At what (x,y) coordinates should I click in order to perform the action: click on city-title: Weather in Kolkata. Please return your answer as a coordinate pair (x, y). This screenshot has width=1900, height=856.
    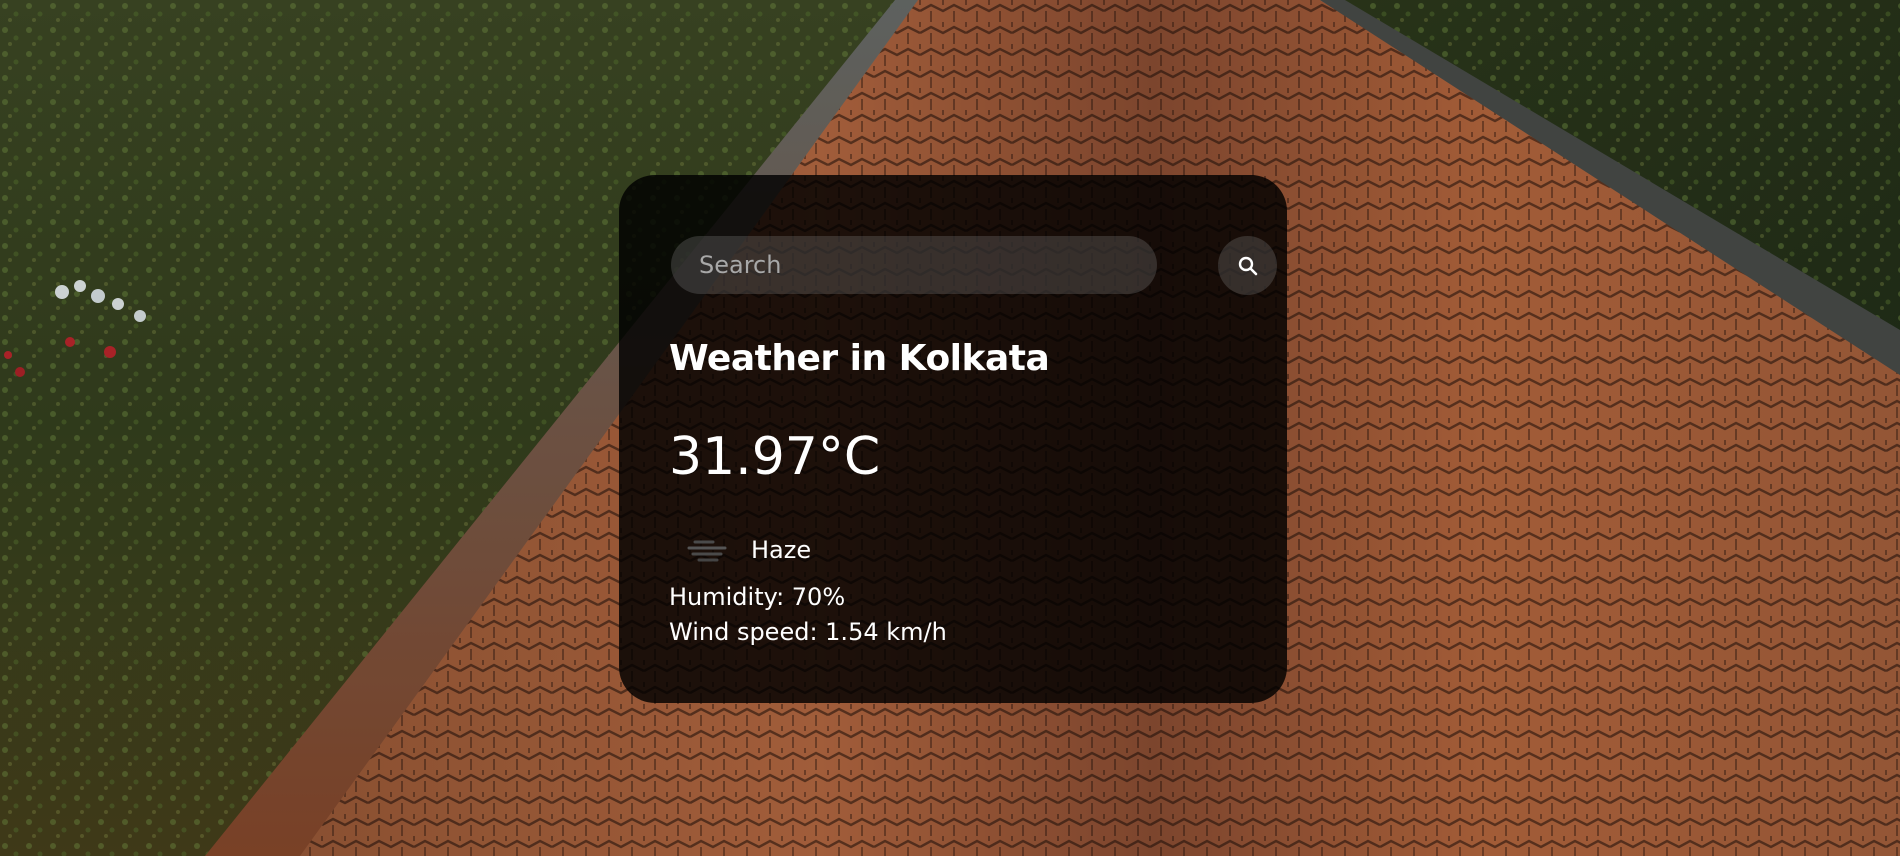
    Looking at the image, I should click on (859, 358).